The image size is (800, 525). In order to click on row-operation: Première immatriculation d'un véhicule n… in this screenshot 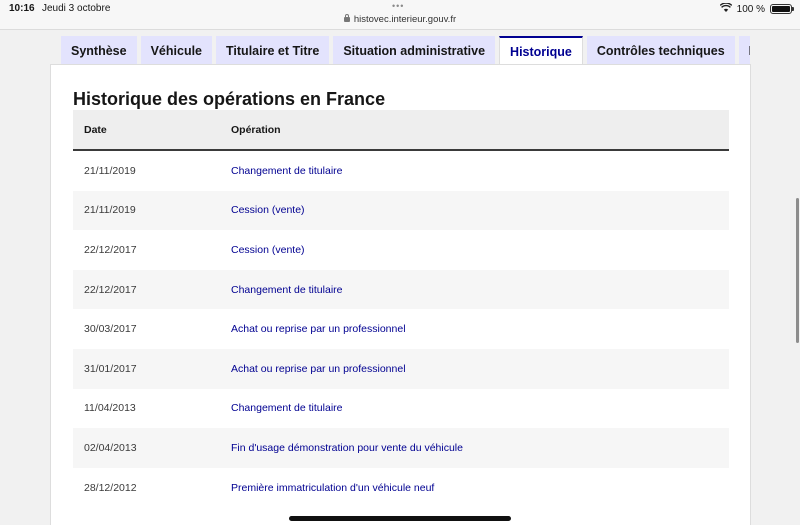, I will do `click(333, 487)`.